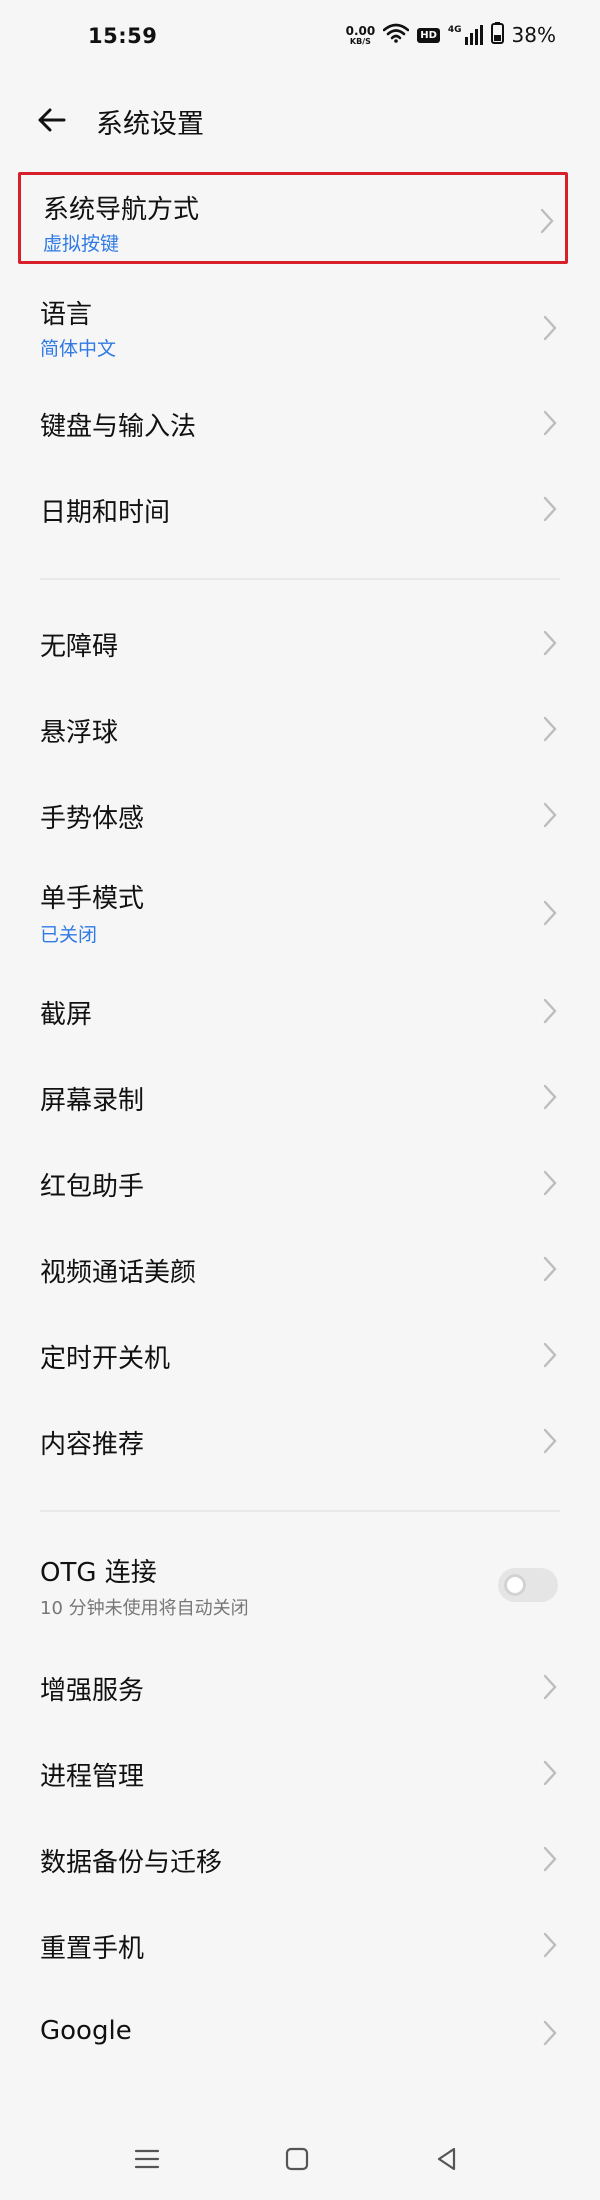 The image size is (600, 2200). Describe the element at coordinates (144, 1608) in the screenshot. I see `setting-description: 10 分钟未使用将自动关闭` at that location.